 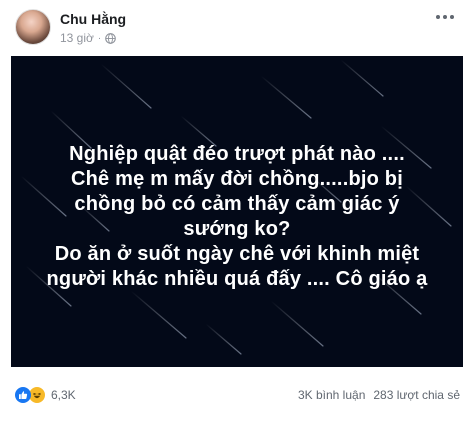 What do you see at coordinates (237, 254) in the screenshot?
I see `status-line: Do ăn ở suốt ngày chê với khinh miệt` at bounding box center [237, 254].